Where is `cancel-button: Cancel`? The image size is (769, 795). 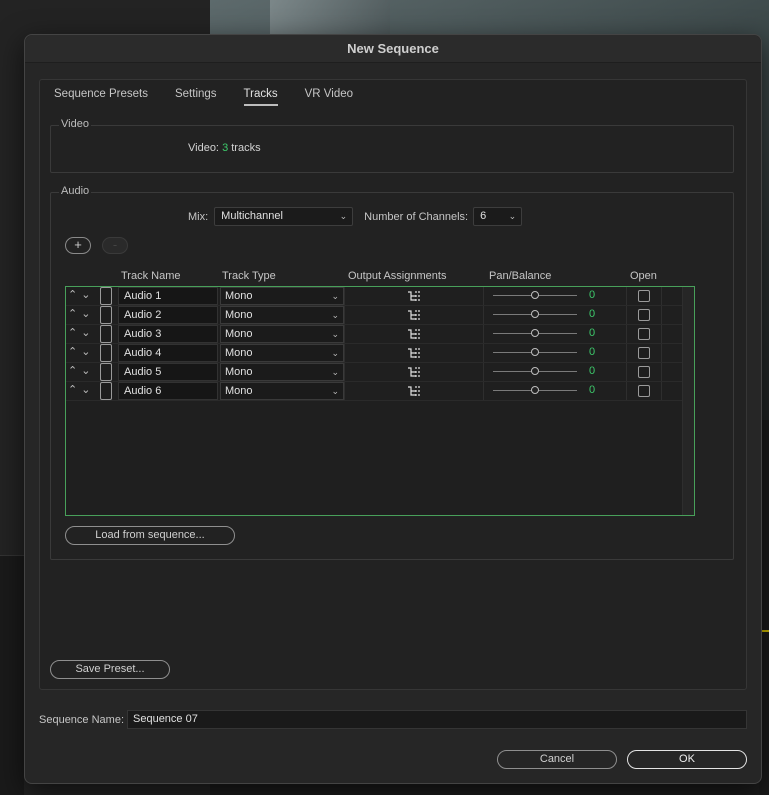
cancel-button: Cancel is located at coordinates (557, 759).